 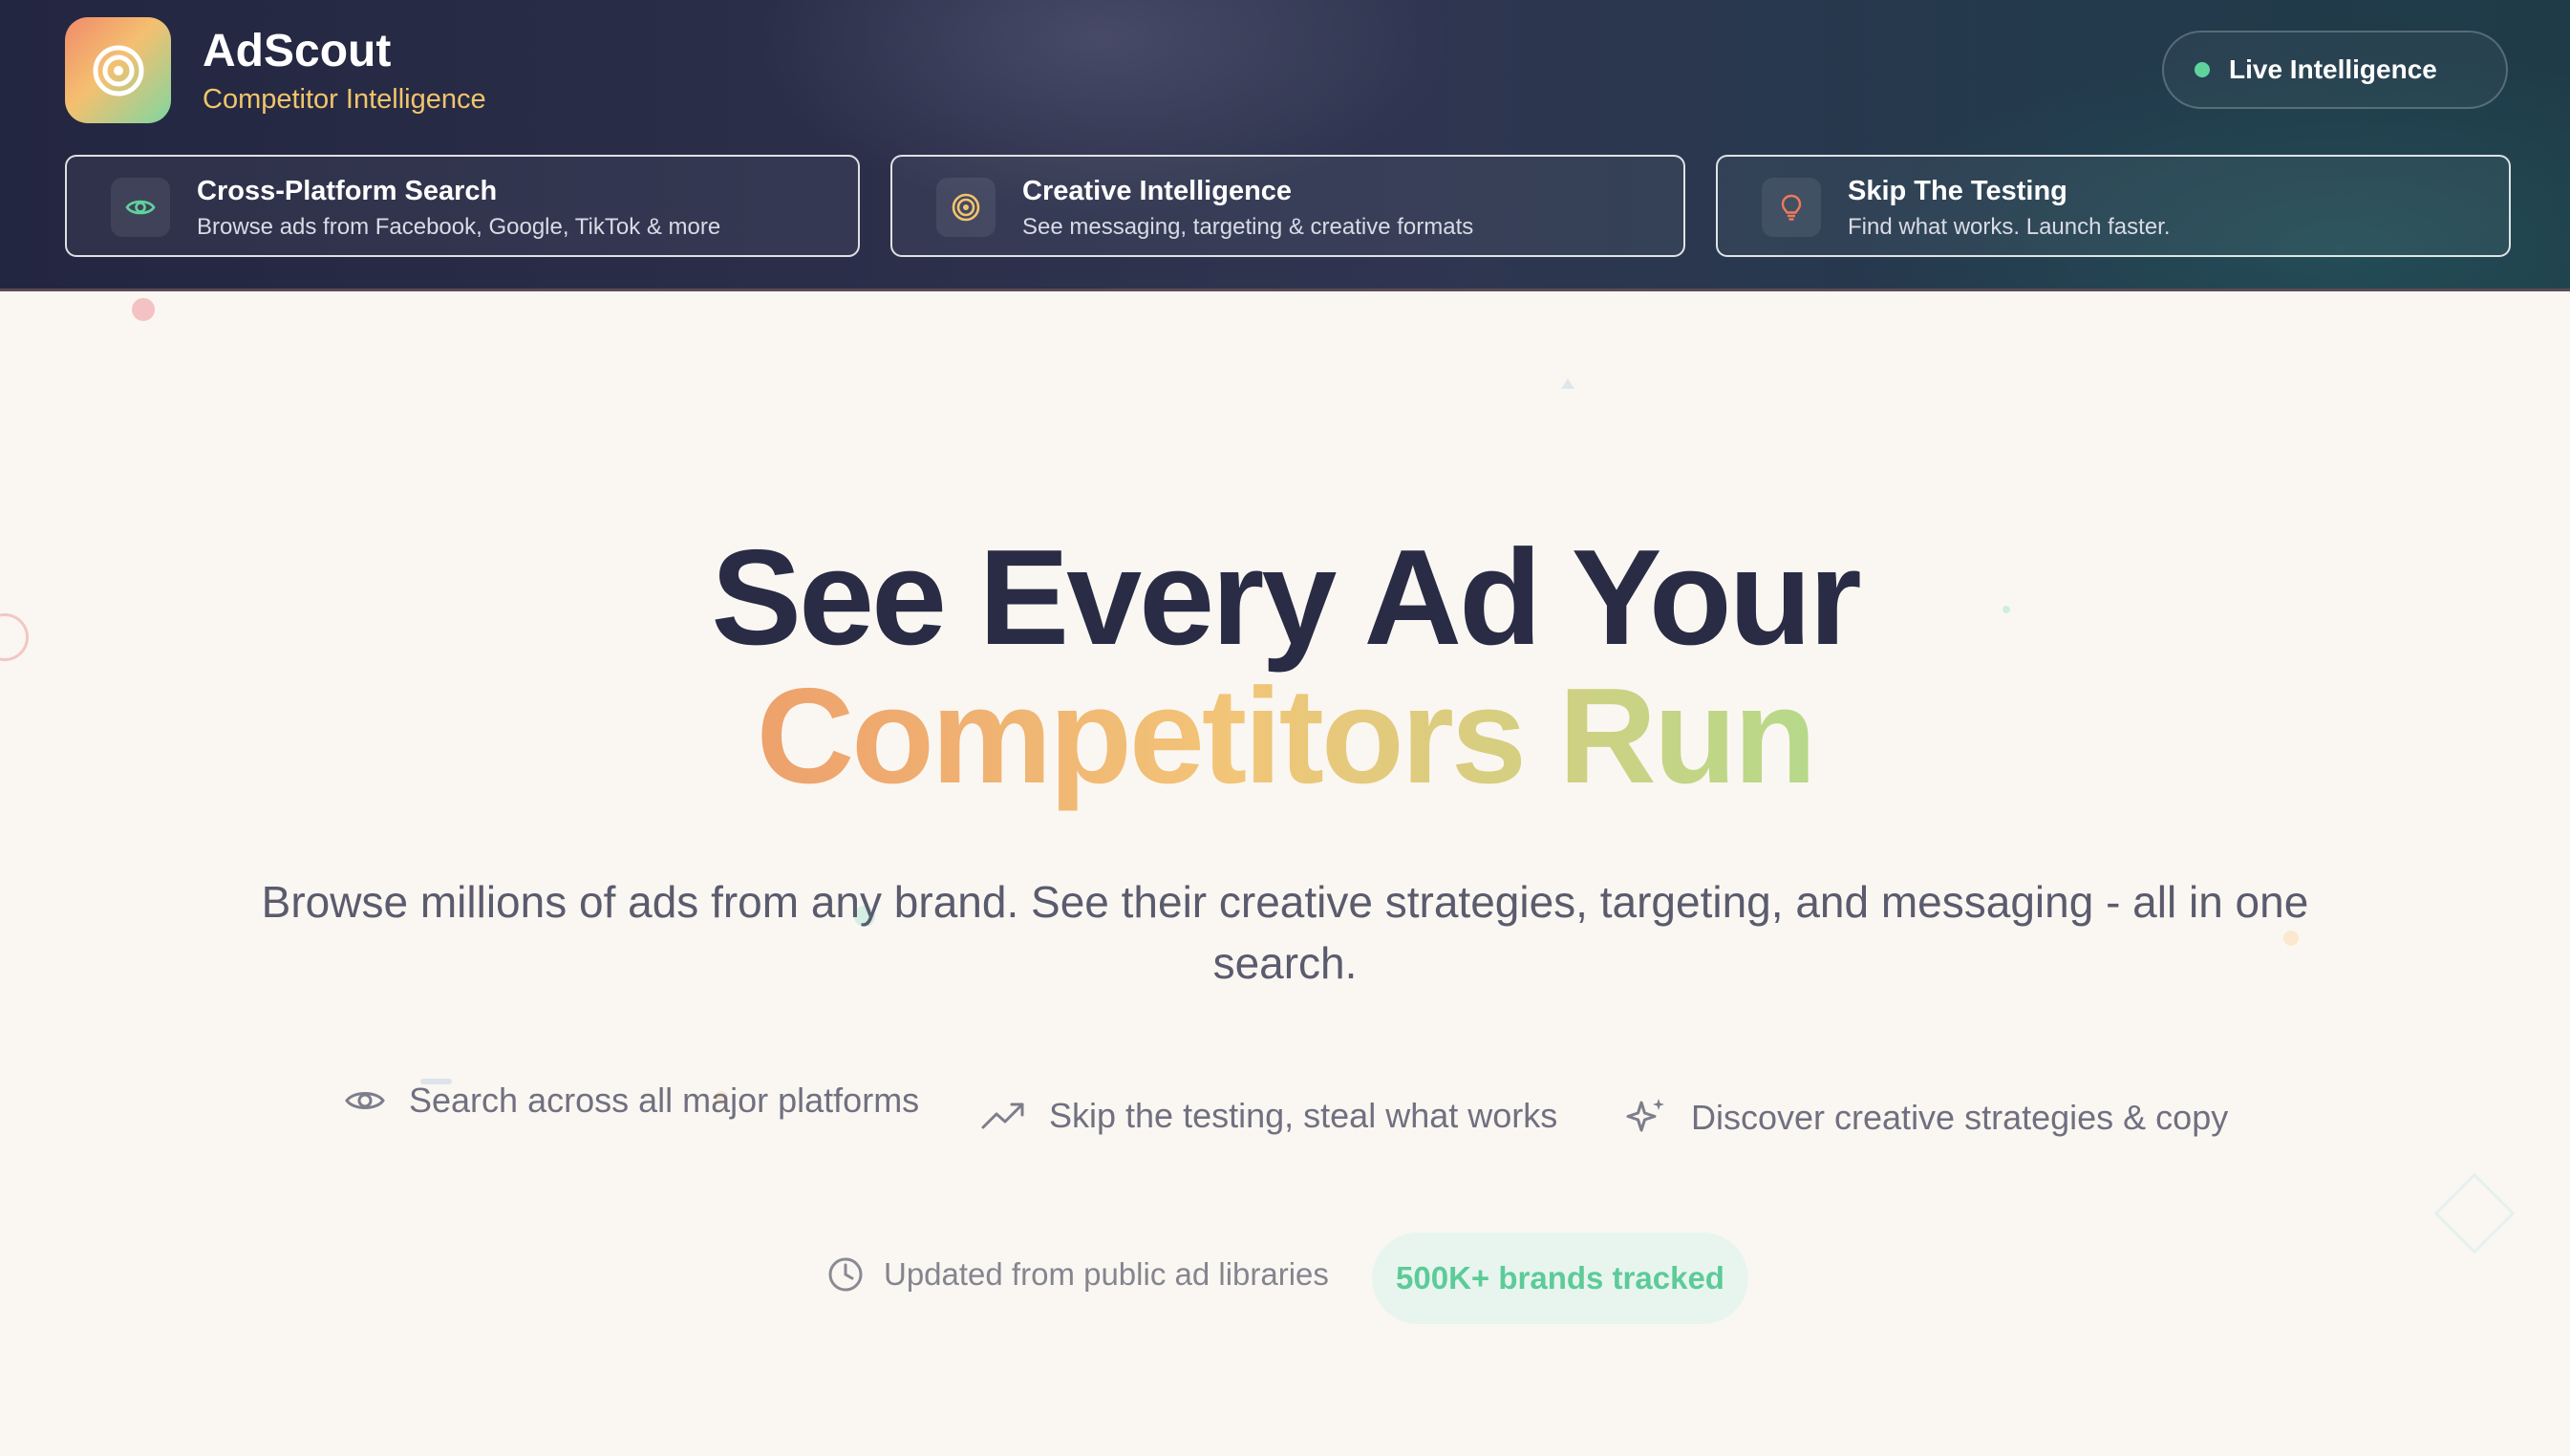 I want to click on feature-title: Cross-Platform Search, so click(x=347, y=191).